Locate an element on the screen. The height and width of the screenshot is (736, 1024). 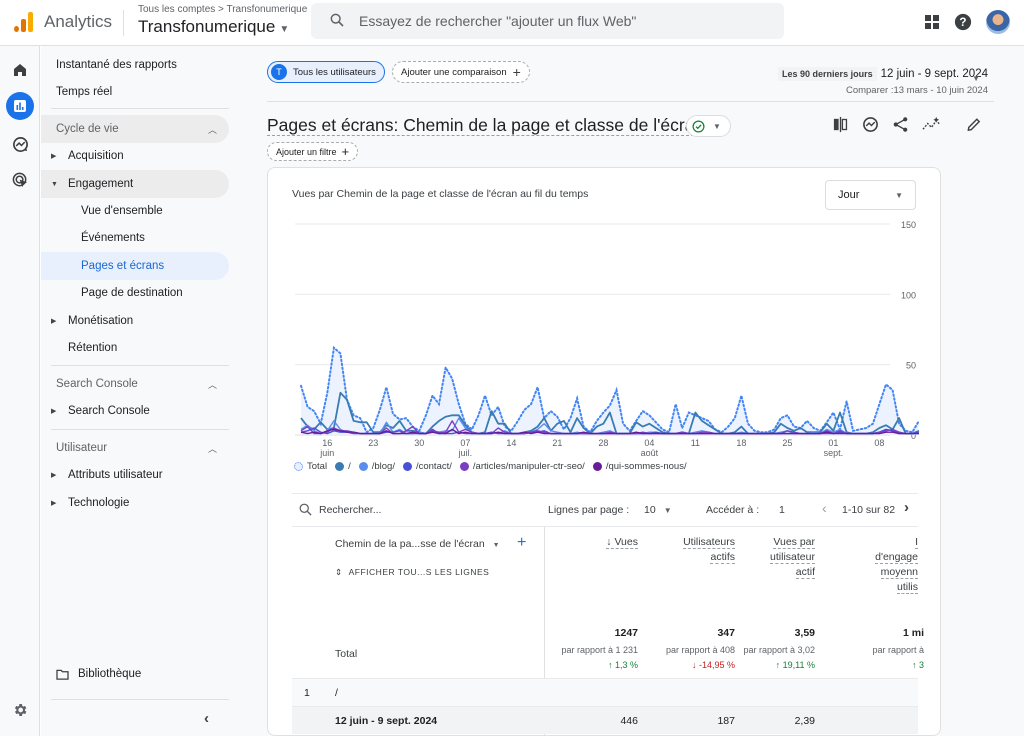
header-line: ↓ Vues is located at coordinates (622, 542).